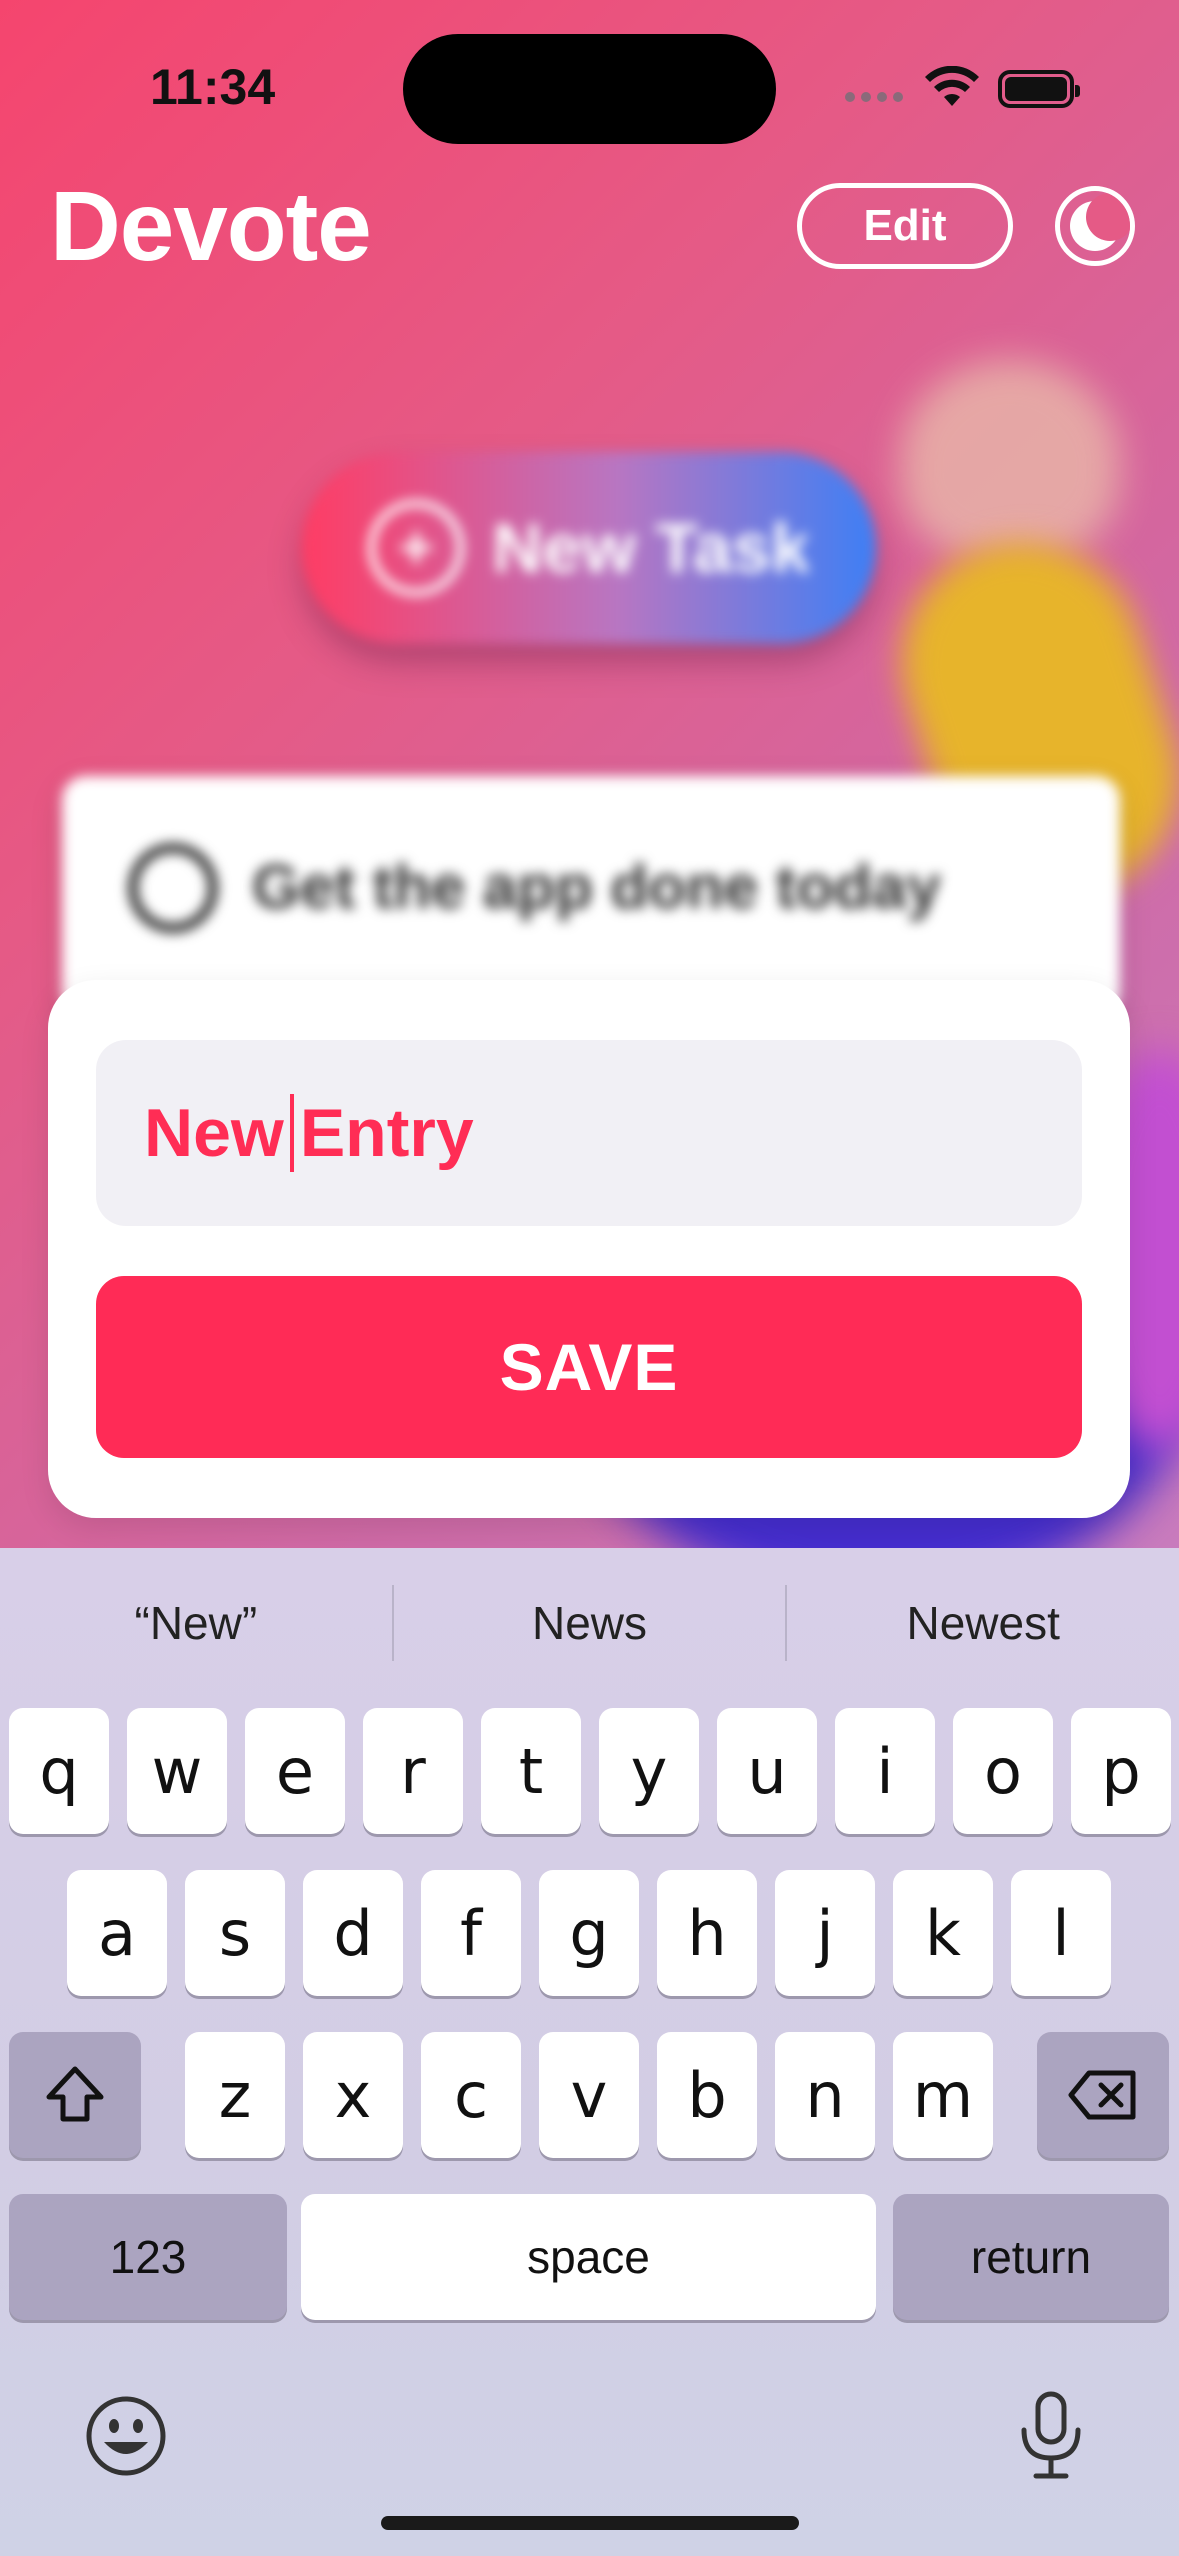 The image size is (1179, 2556). I want to click on key-k: k, so click(943, 1933).